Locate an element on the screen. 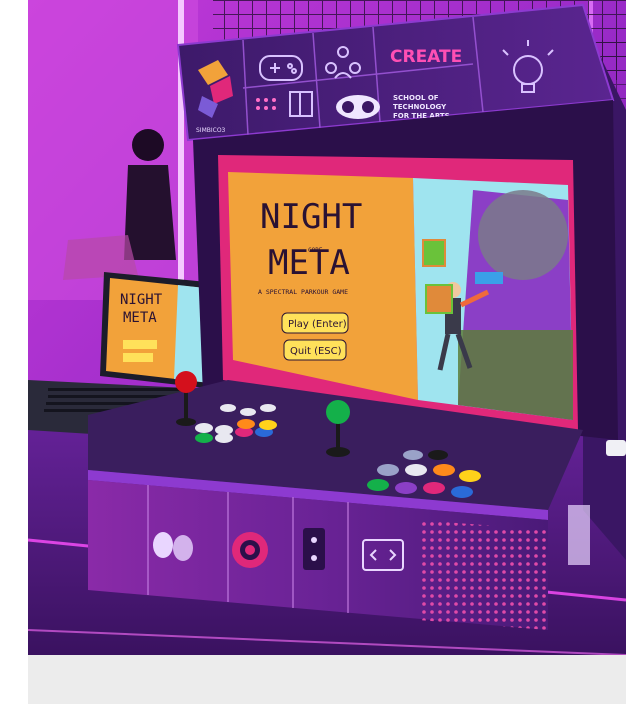  play-button-label: Play (Enter) is located at coordinates (317, 324).